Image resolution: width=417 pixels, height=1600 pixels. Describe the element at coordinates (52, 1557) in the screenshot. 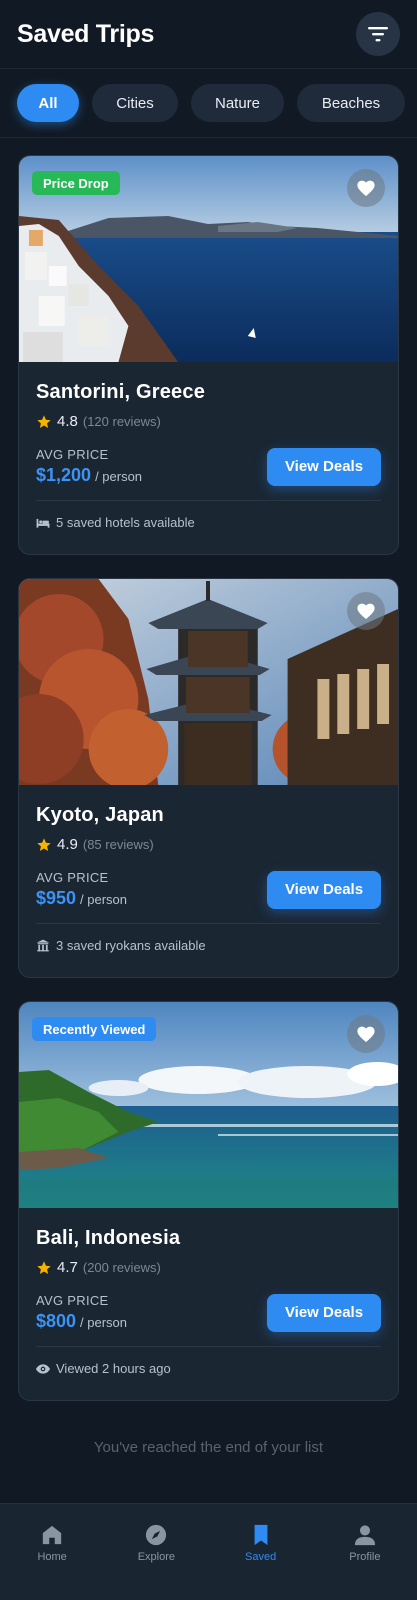

I see `nav-label: Home` at that location.